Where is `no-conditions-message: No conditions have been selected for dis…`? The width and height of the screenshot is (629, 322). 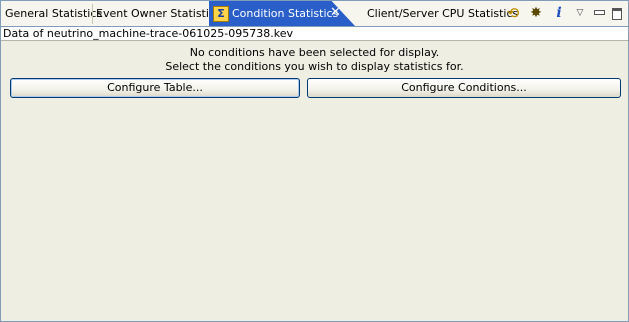 no-conditions-message: No conditions have been selected for dis… is located at coordinates (314, 52).